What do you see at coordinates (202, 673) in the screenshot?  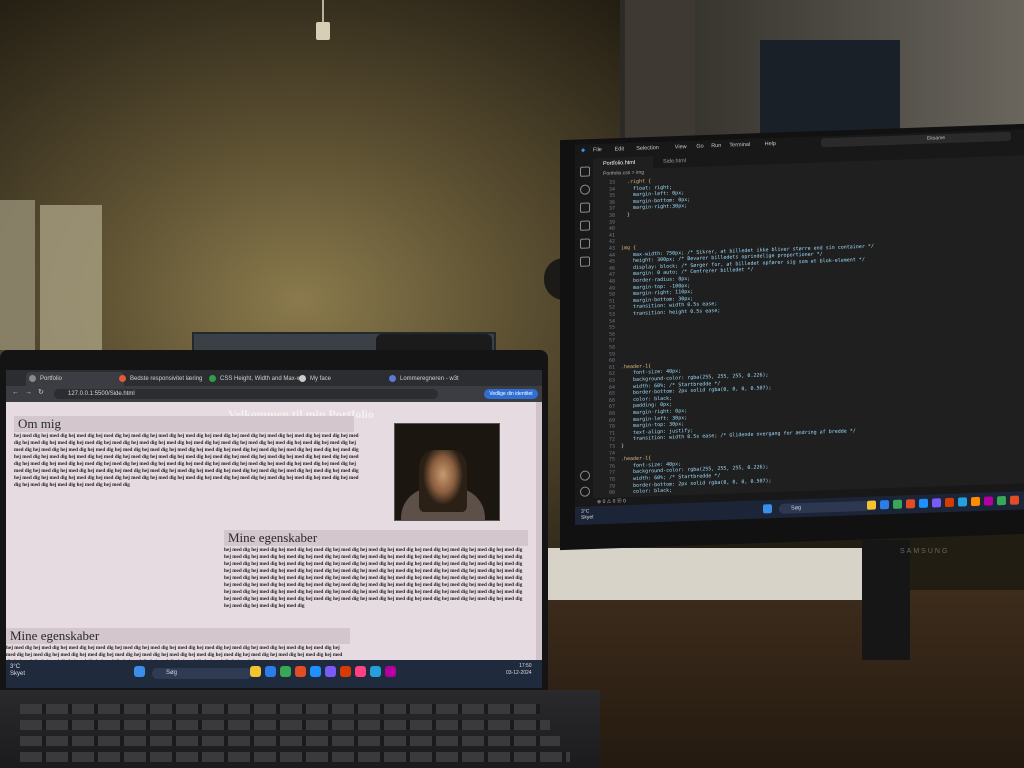 I see `taskbar-search: Søg` at bounding box center [202, 673].